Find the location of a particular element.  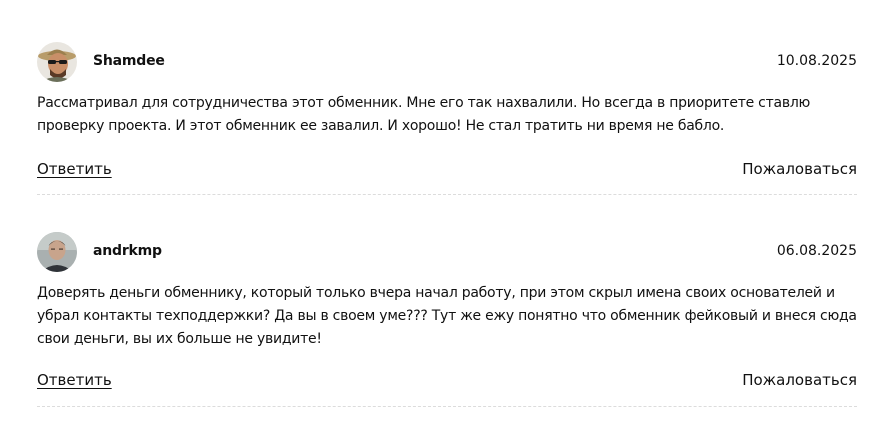

avatar-man-photo-icon is located at coordinates (57, 252).